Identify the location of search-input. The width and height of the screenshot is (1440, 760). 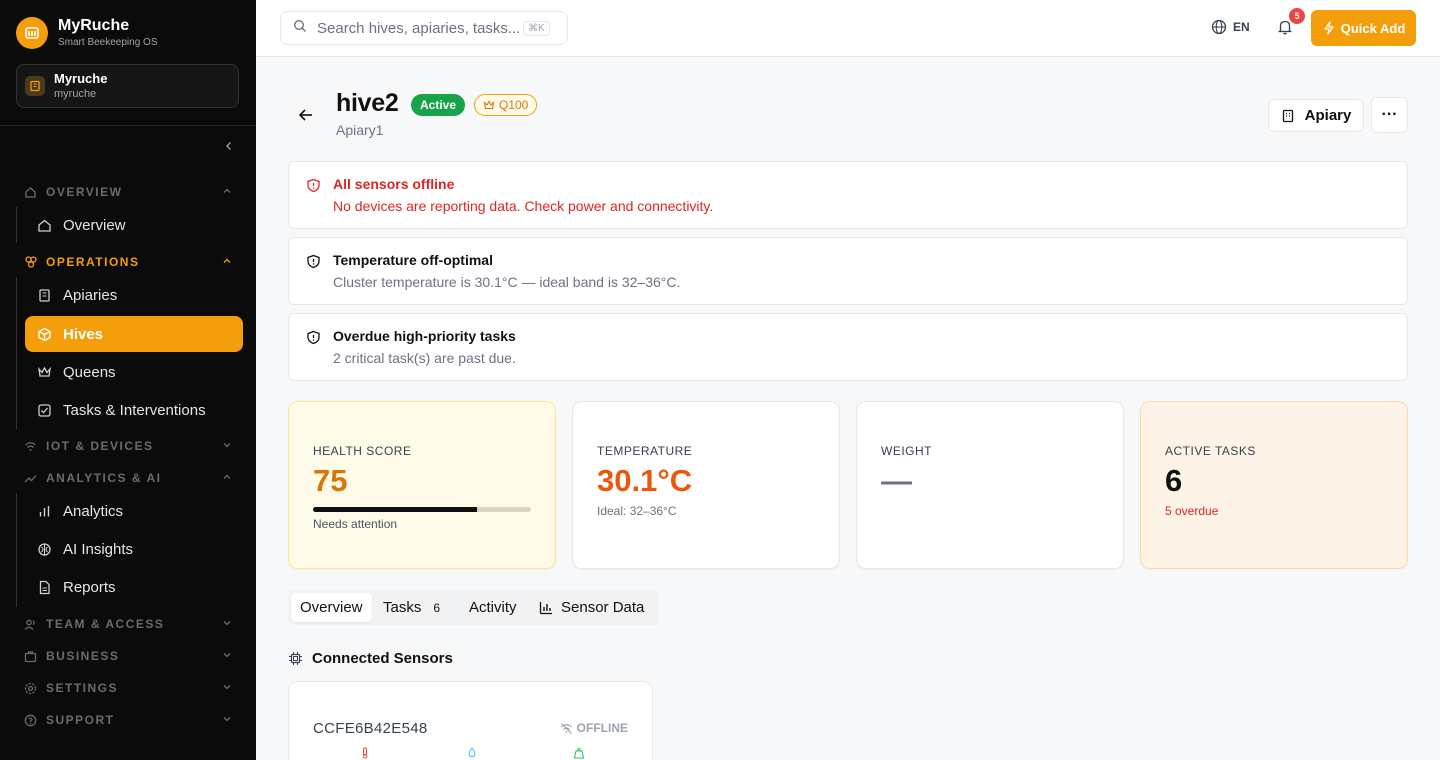
(420, 28).